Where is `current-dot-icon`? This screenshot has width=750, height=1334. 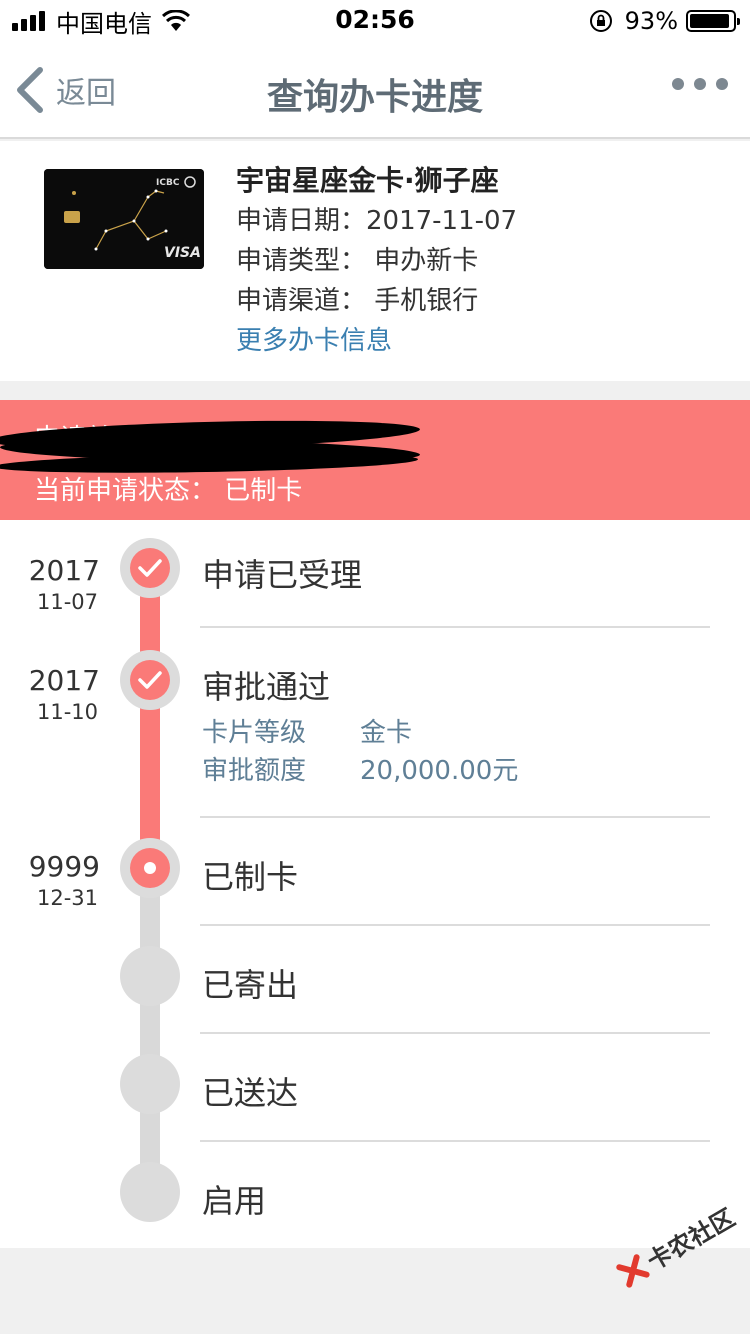
current-dot-icon is located at coordinates (150, 868).